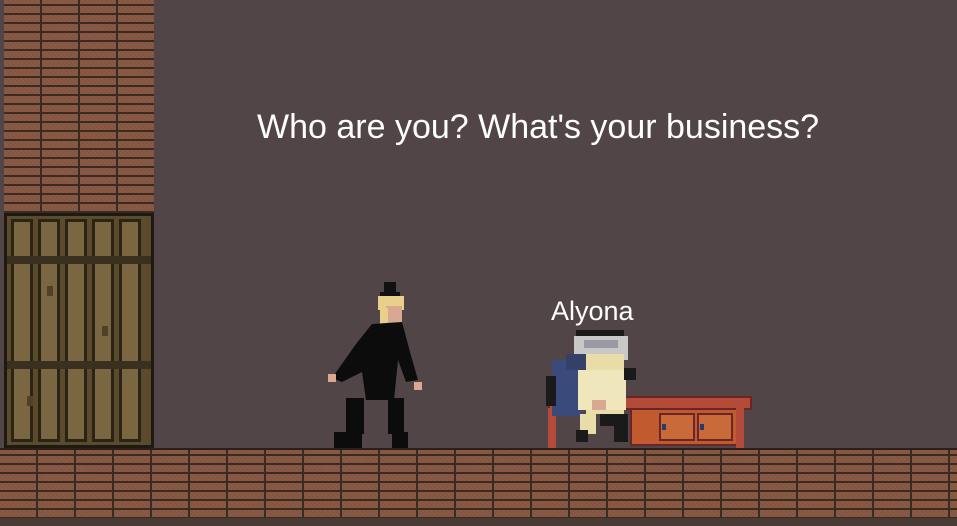 Image resolution: width=957 pixels, height=526 pixels. I want to click on brick-floor, so click(478, 487).